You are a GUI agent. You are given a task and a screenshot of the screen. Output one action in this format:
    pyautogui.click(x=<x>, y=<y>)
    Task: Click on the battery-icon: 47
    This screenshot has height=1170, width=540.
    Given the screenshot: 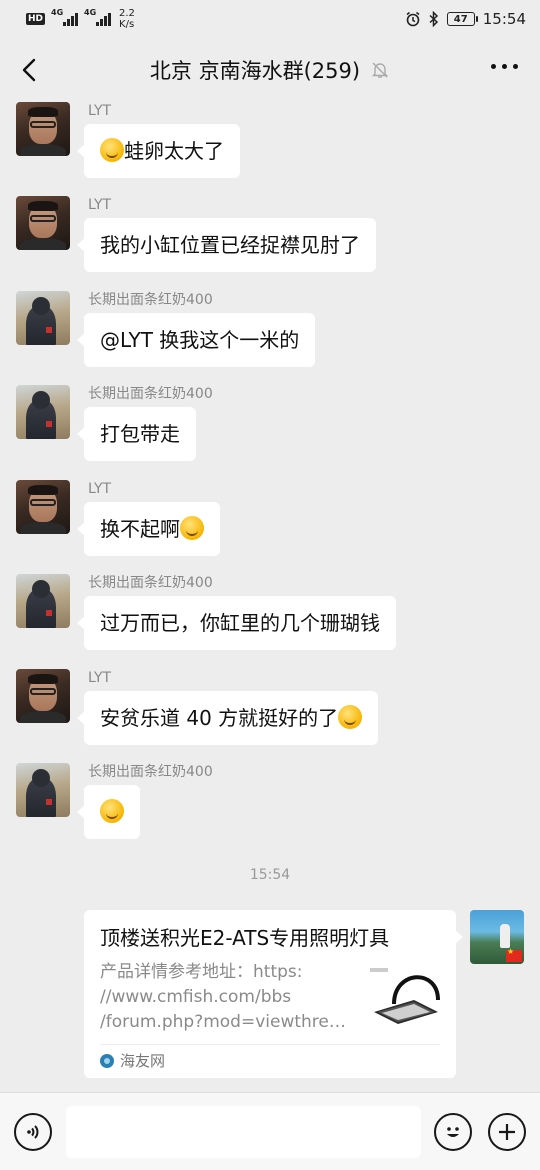 What is the action you would take?
    pyautogui.click(x=462, y=19)
    